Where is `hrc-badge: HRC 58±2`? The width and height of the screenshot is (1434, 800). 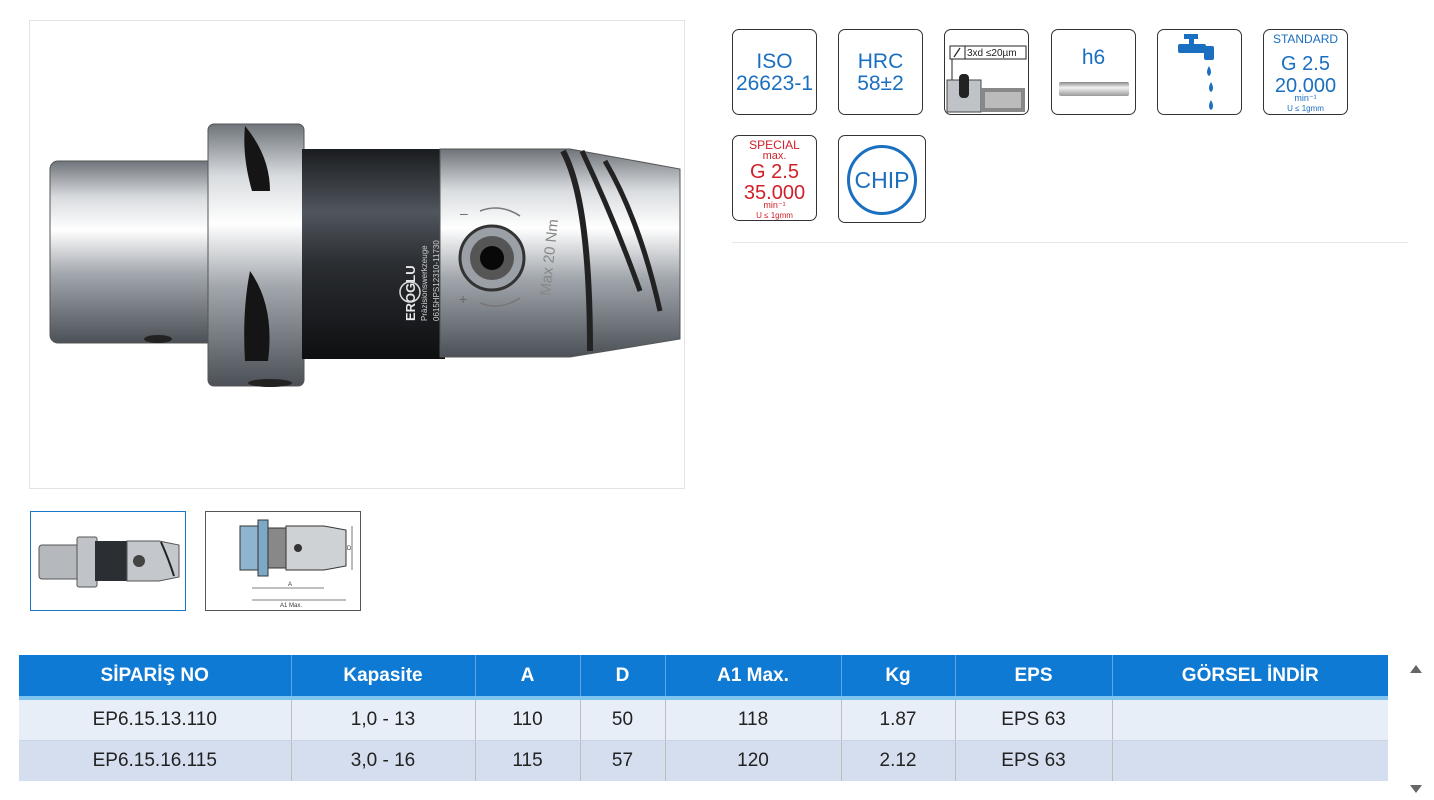
hrc-badge: HRC 58±2 is located at coordinates (880, 72).